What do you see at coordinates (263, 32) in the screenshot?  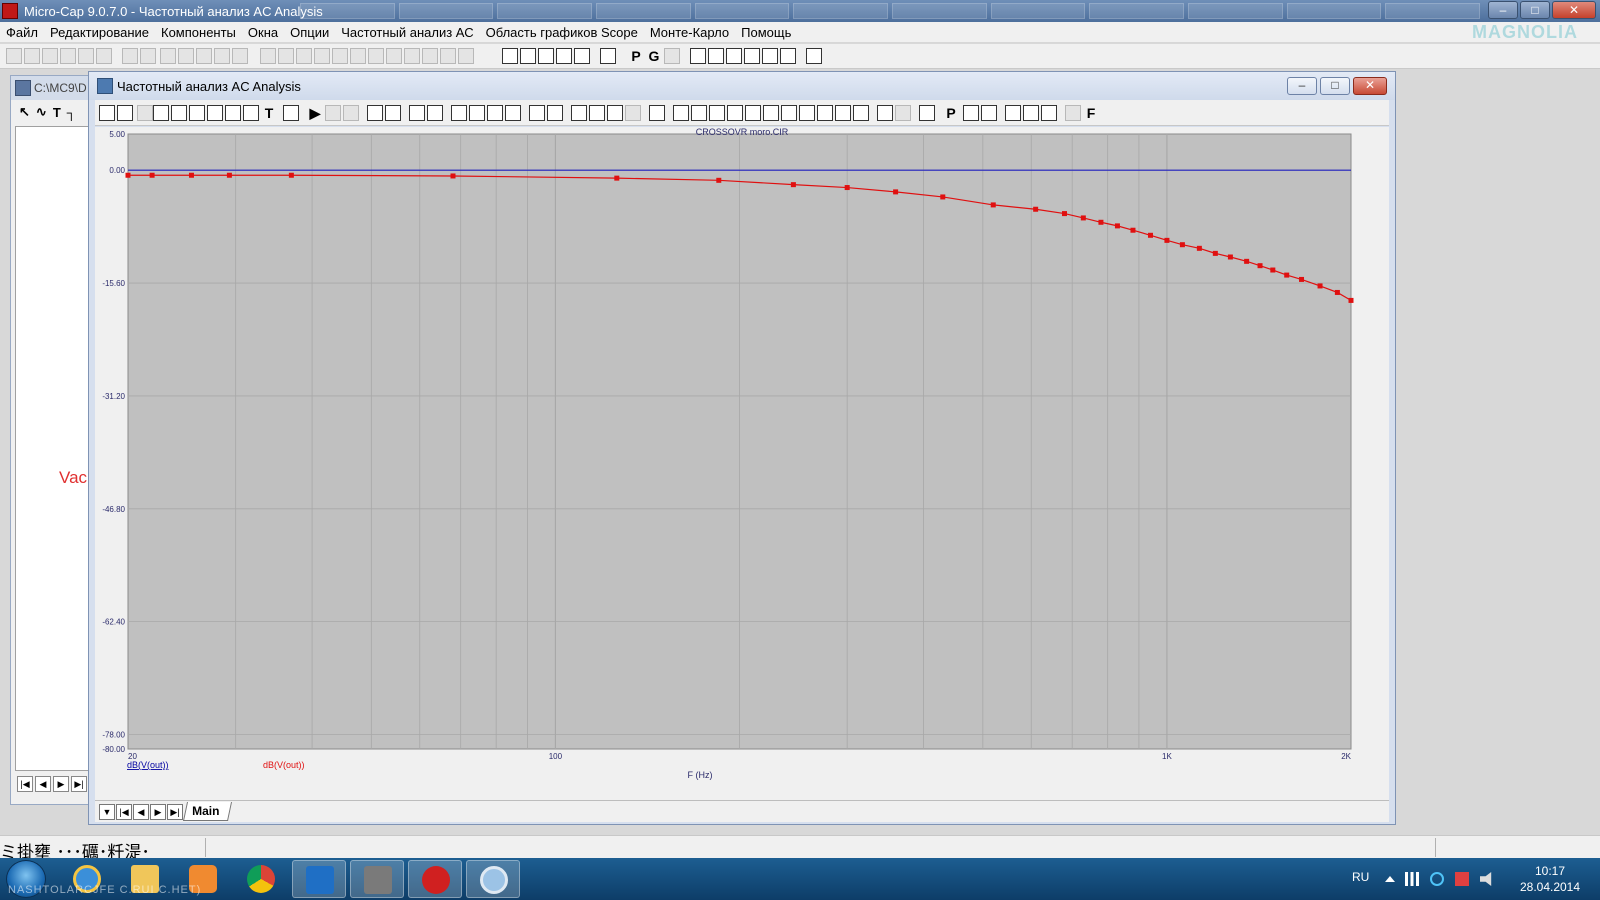 I see `menu-windows: Окна` at bounding box center [263, 32].